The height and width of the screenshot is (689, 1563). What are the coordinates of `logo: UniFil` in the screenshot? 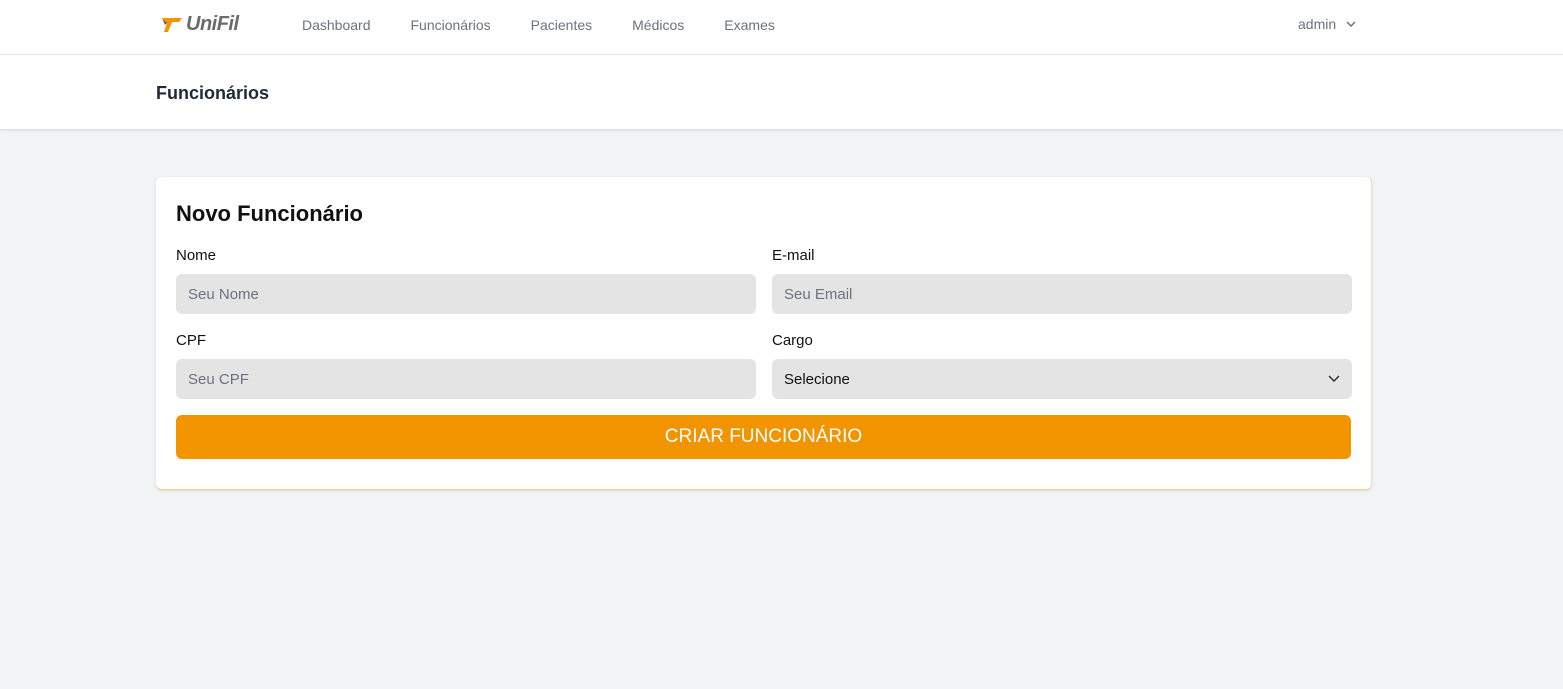 It's located at (200, 24).